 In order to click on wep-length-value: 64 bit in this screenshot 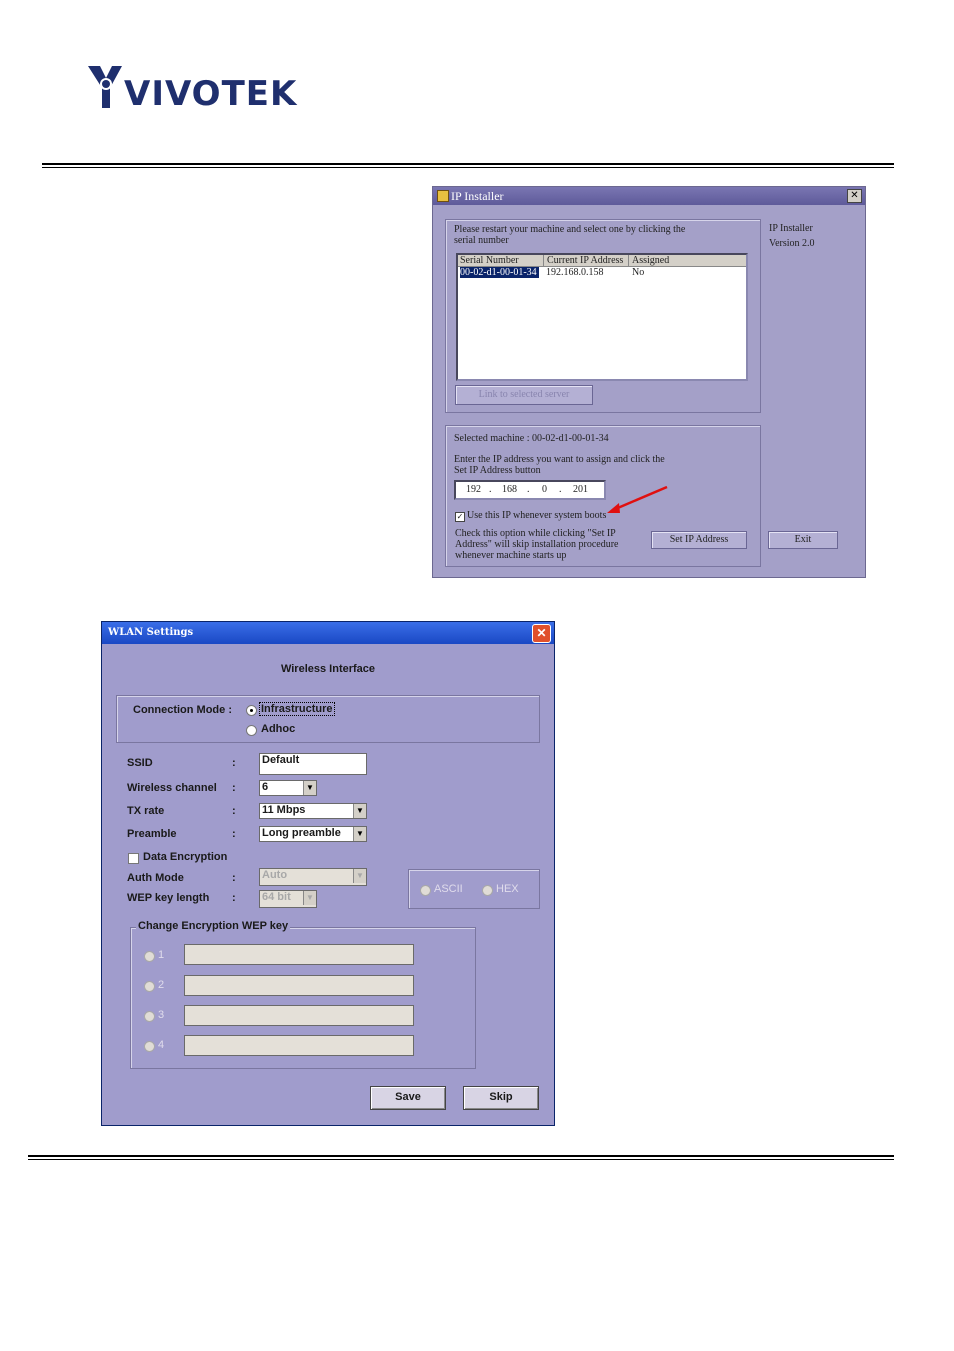, I will do `click(276, 897)`.